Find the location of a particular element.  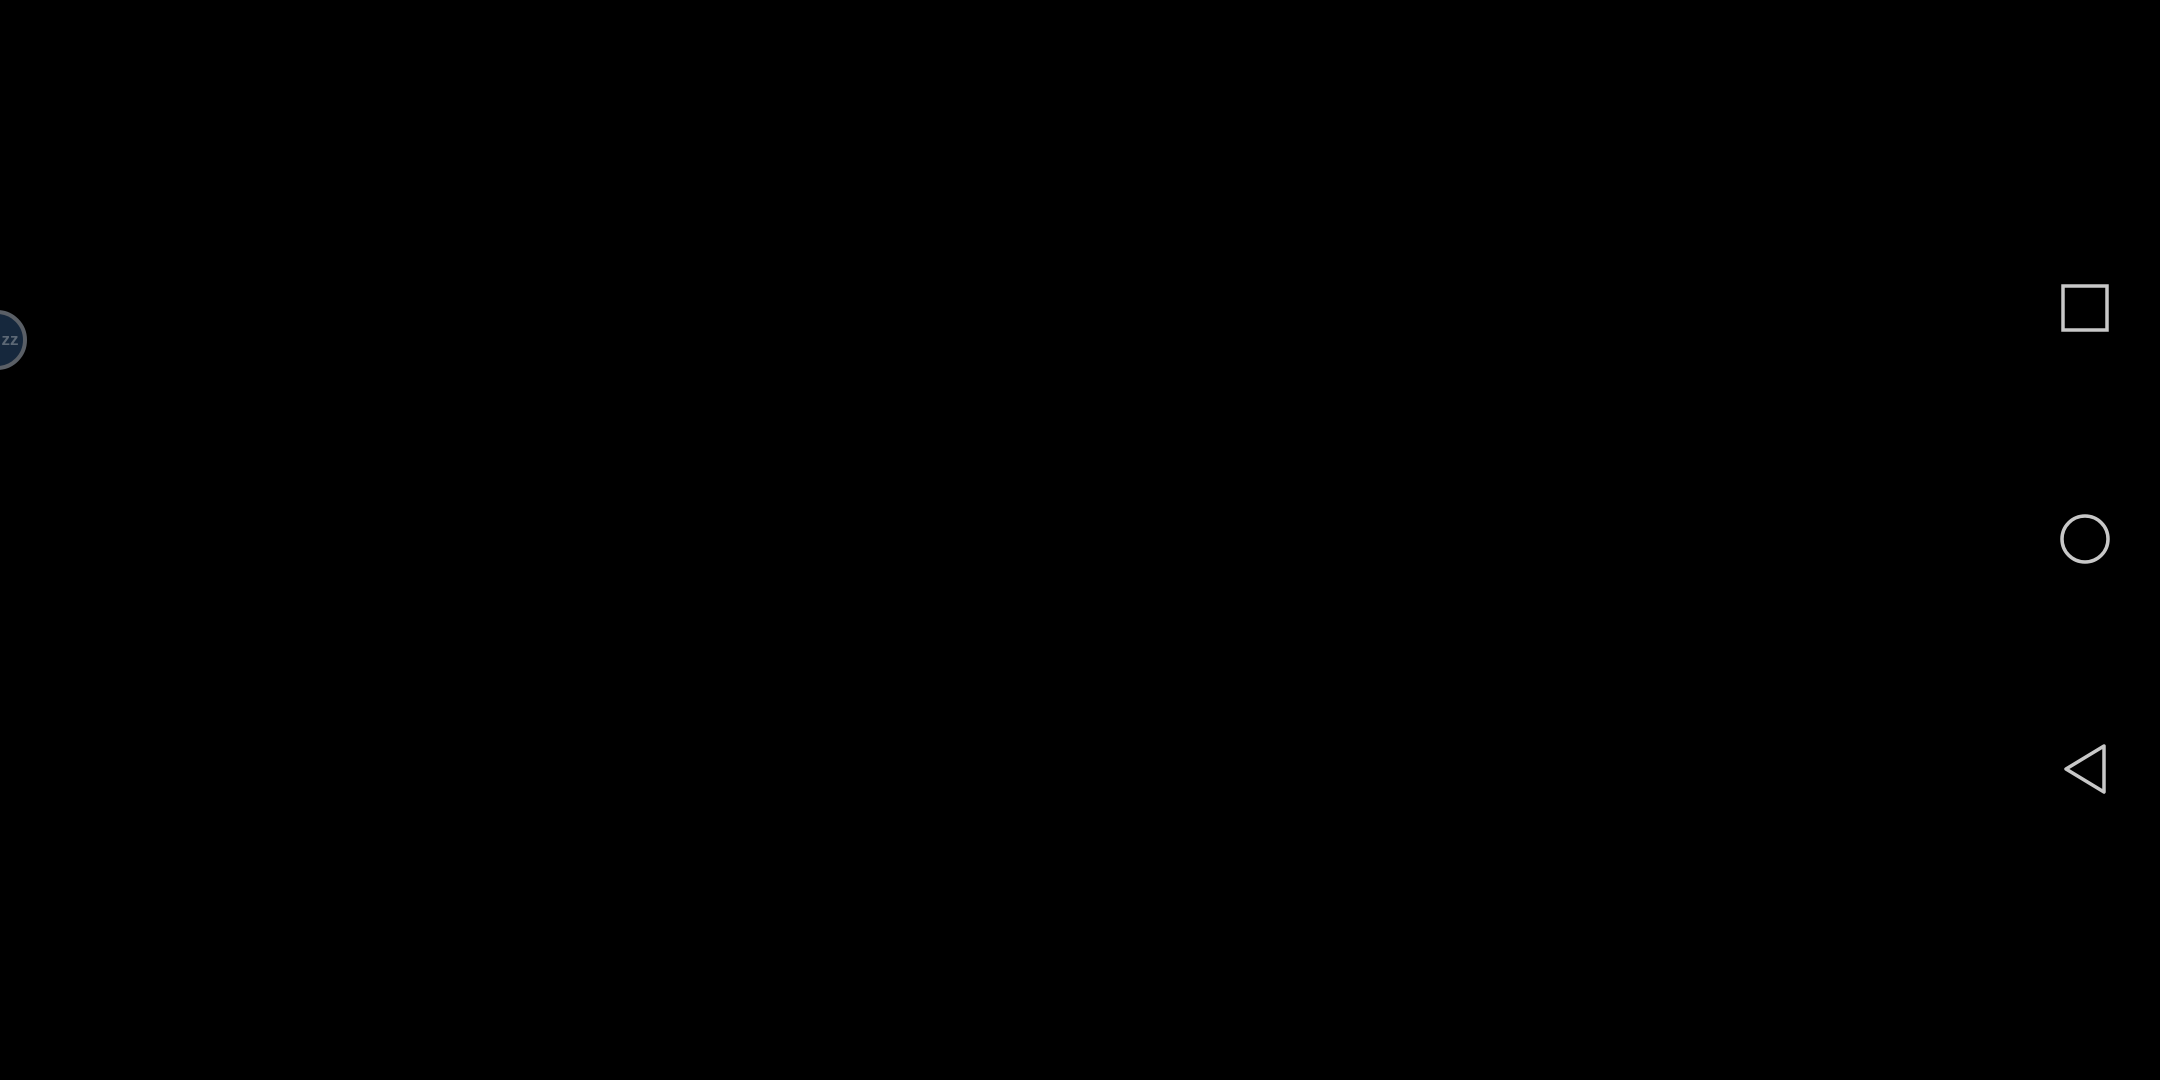

back-button is located at coordinates (2085, 769).